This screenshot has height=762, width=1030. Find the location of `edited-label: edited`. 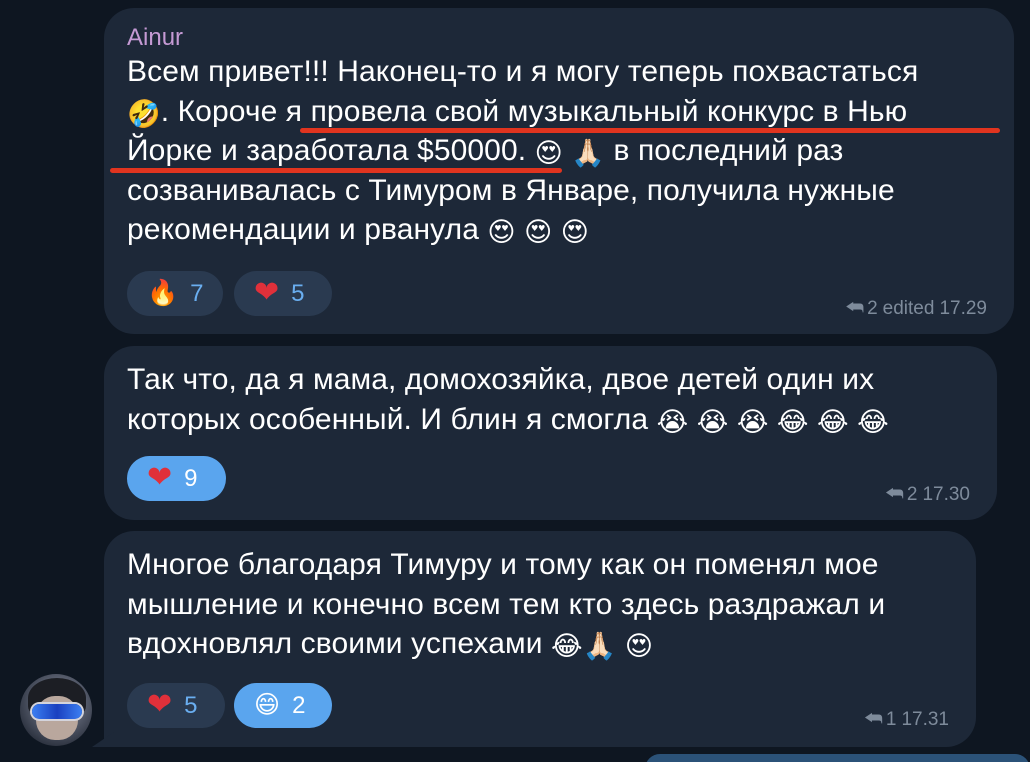

edited-label: edited is located at coordinates (908, 308).